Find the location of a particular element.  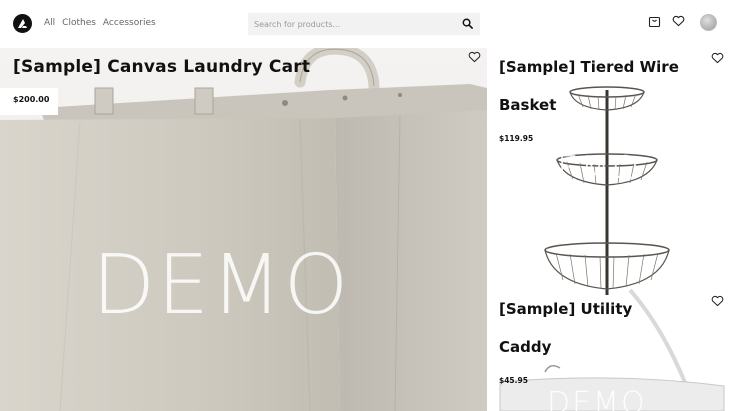

site-header: All Clothes Accessories is located at coordinates (365, 24).